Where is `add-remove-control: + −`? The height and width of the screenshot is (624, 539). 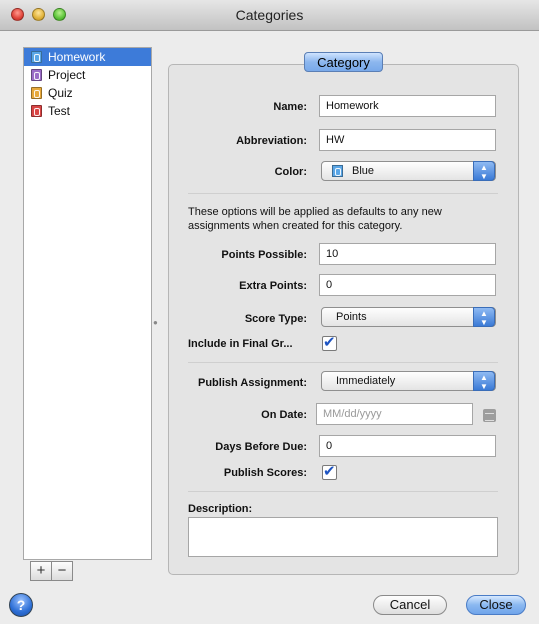
add-remove-control: + − is located at coordinates (51, 571).